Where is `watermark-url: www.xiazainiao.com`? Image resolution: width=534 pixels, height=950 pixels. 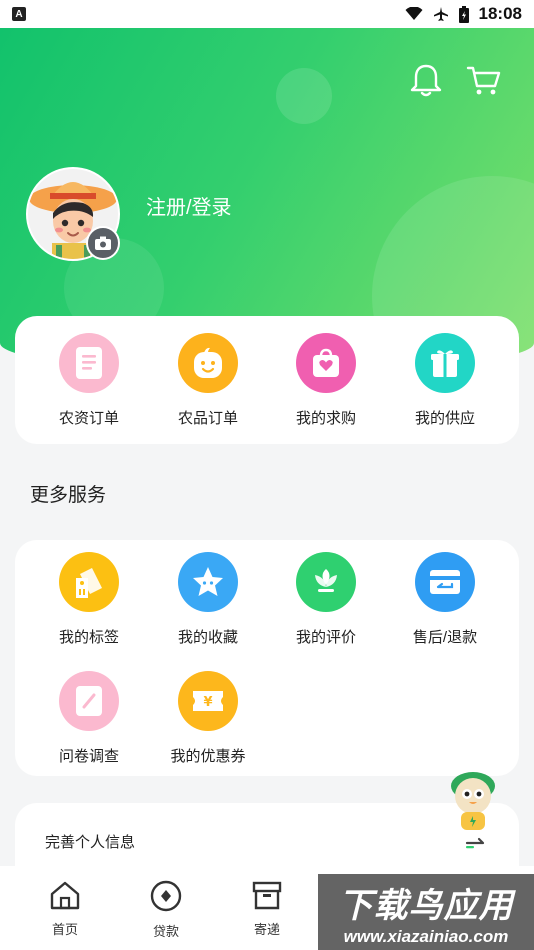
watermark-url: www.xiazainiao.com is located at coordinates (426, 936).